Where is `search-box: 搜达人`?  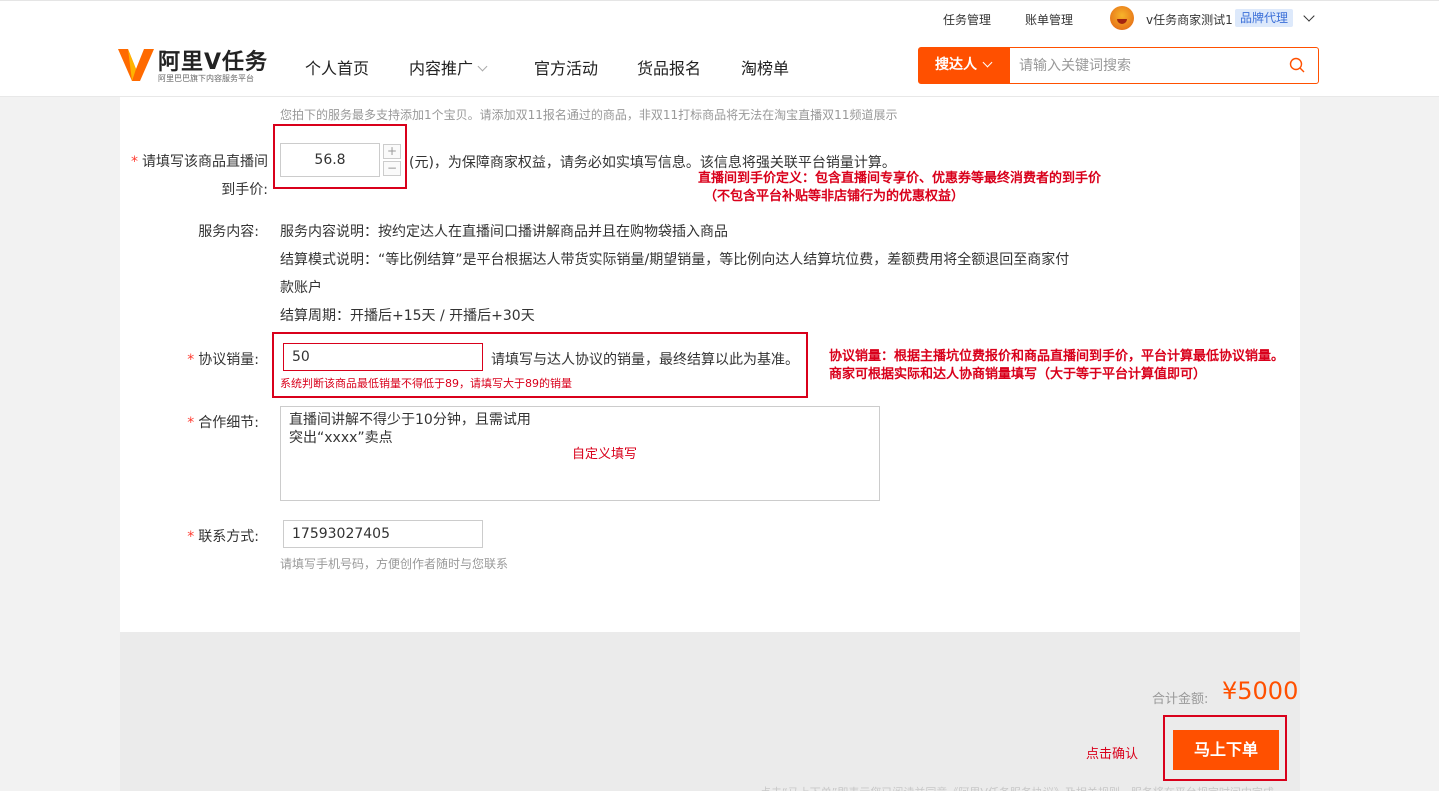 search-box: 搜达人 is located at coordinates (1118, 65).